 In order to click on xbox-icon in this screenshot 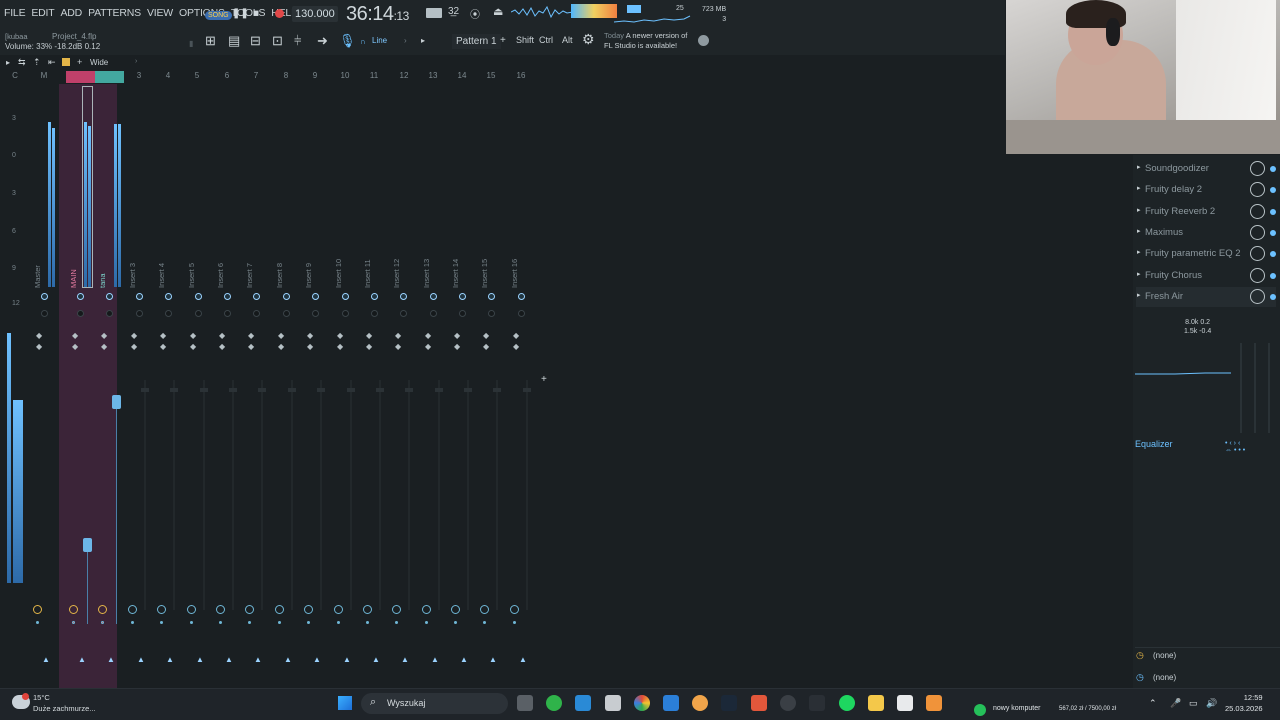, I will do `click(554, 703)`.